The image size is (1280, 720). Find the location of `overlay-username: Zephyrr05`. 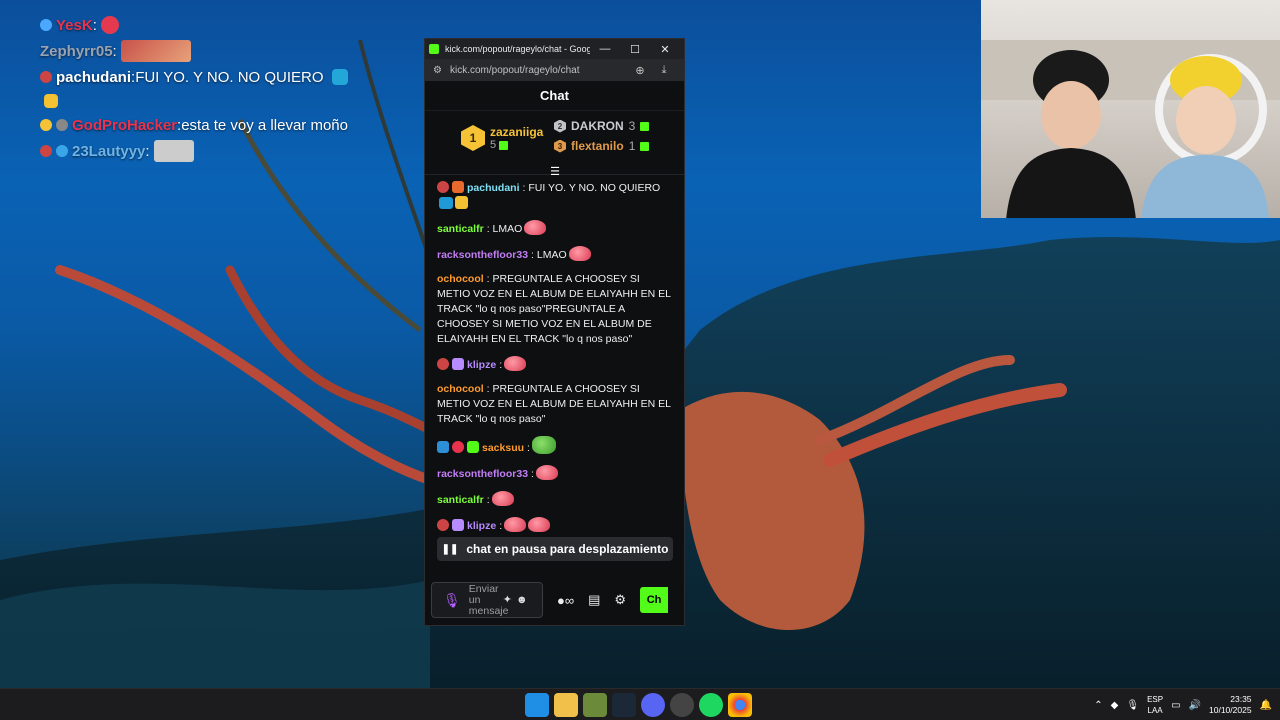

overlay-username: Zephyrr05 is located at coordinates (76, 51).